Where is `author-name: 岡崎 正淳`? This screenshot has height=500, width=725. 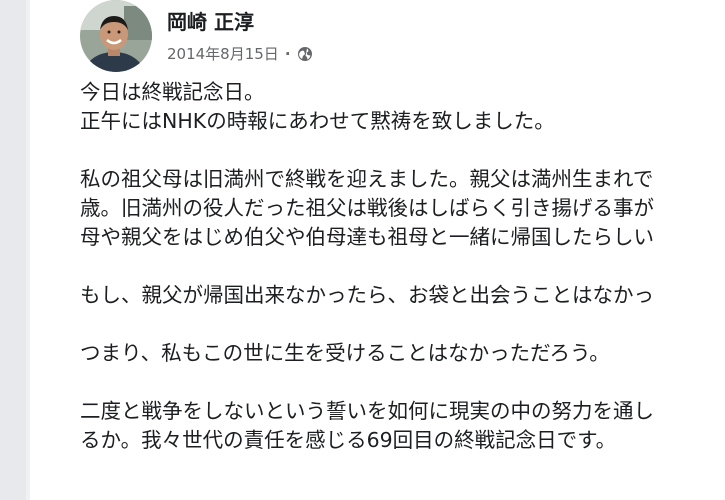
author-name: 岡崎 正淳 is located at coordinates (210, 20).